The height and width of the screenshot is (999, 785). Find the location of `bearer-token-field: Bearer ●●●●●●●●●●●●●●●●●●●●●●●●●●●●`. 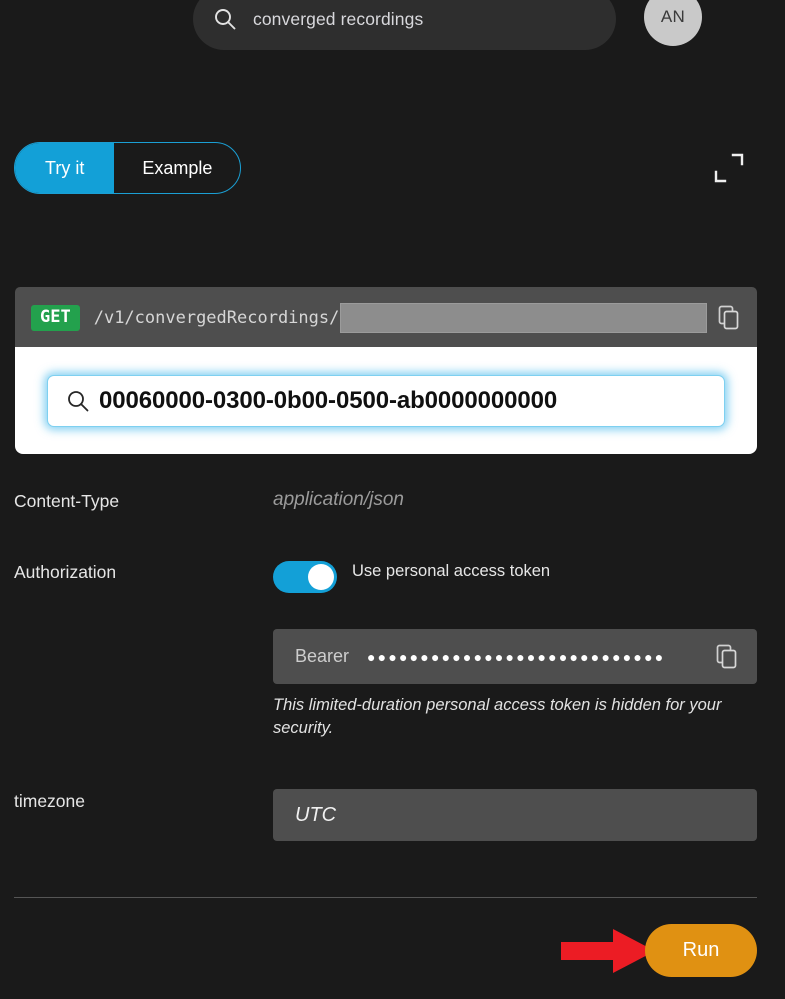

bearer-token-field: Bearer ●●●●●●●●●●●●●●●●●●●●●●●●●●●● is located at coordinates (515, 656).